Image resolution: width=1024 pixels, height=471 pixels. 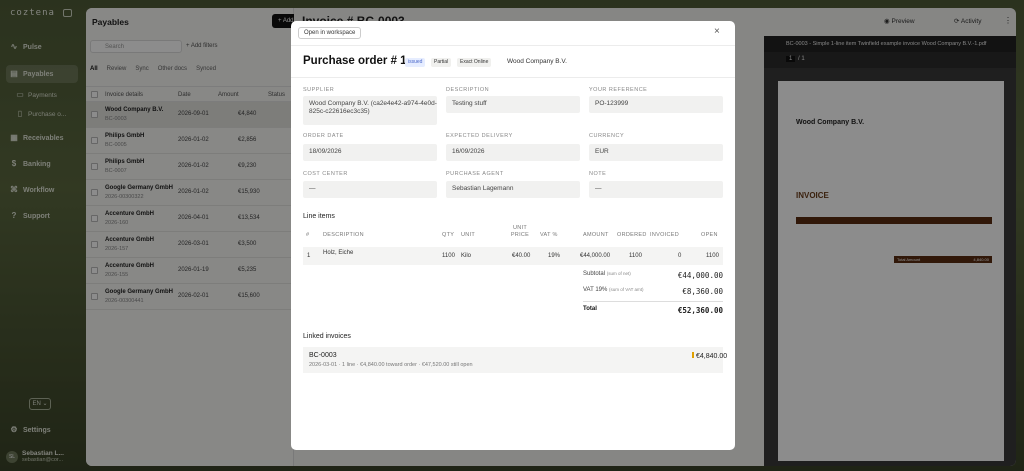 I want to click on column-header: DESCRIPTION, so click(x=343, y=235).